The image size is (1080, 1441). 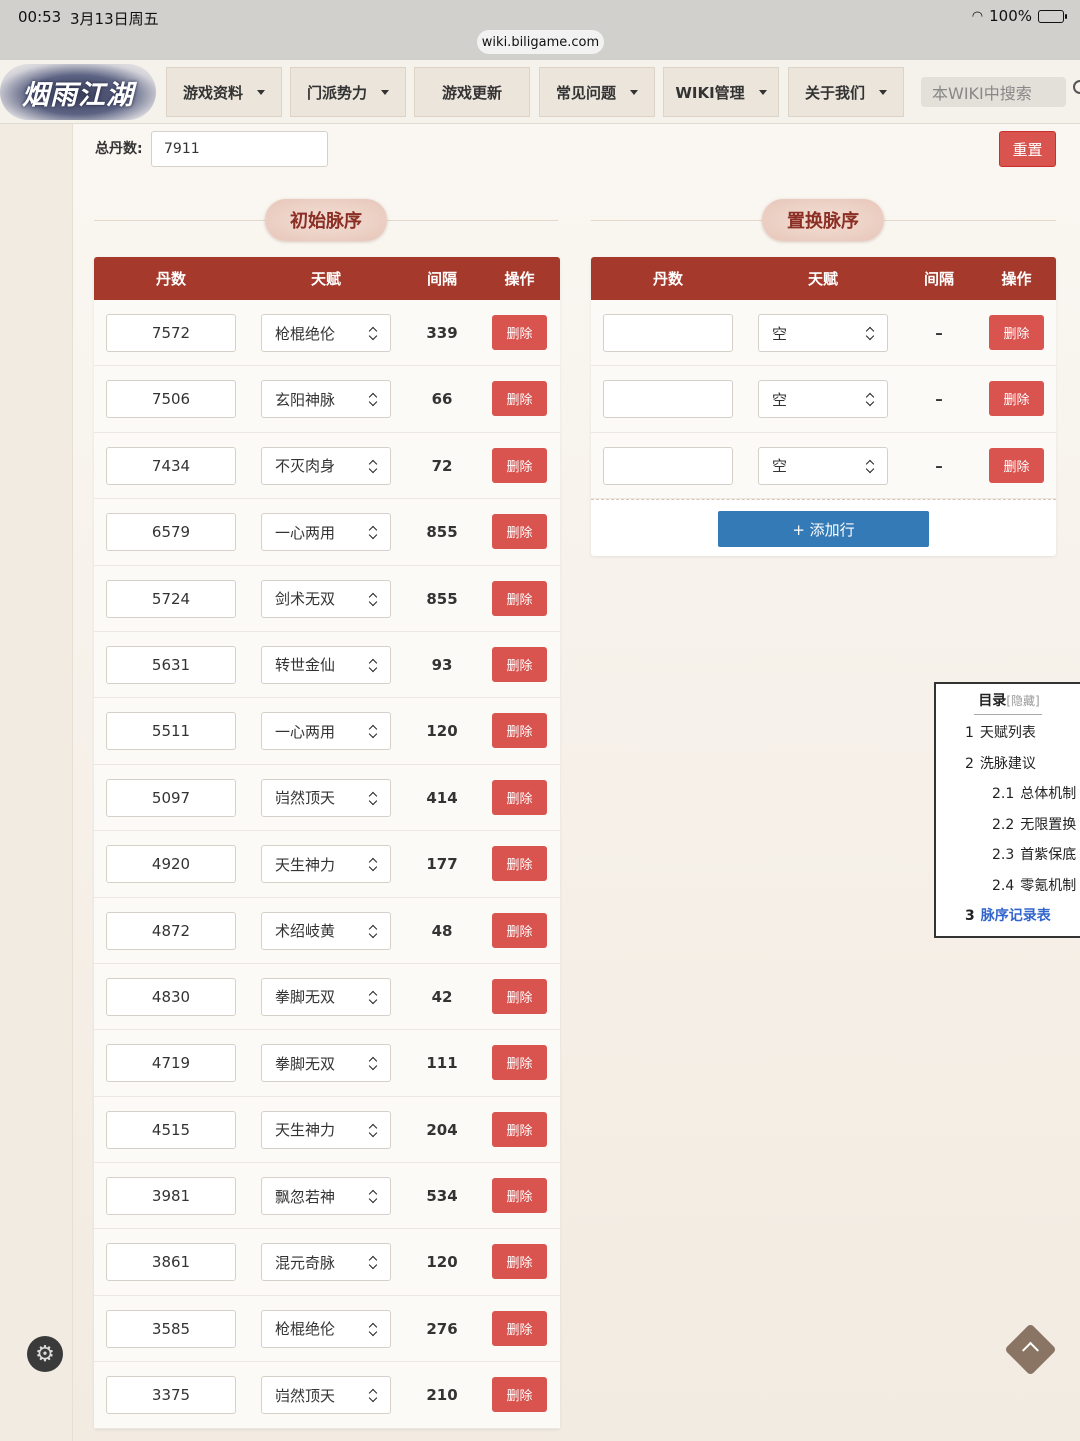 What do you see at coordinates (171, 1262) in the screenshot?
I see `dan-input: 3861` at bounding box center [171, 1262].